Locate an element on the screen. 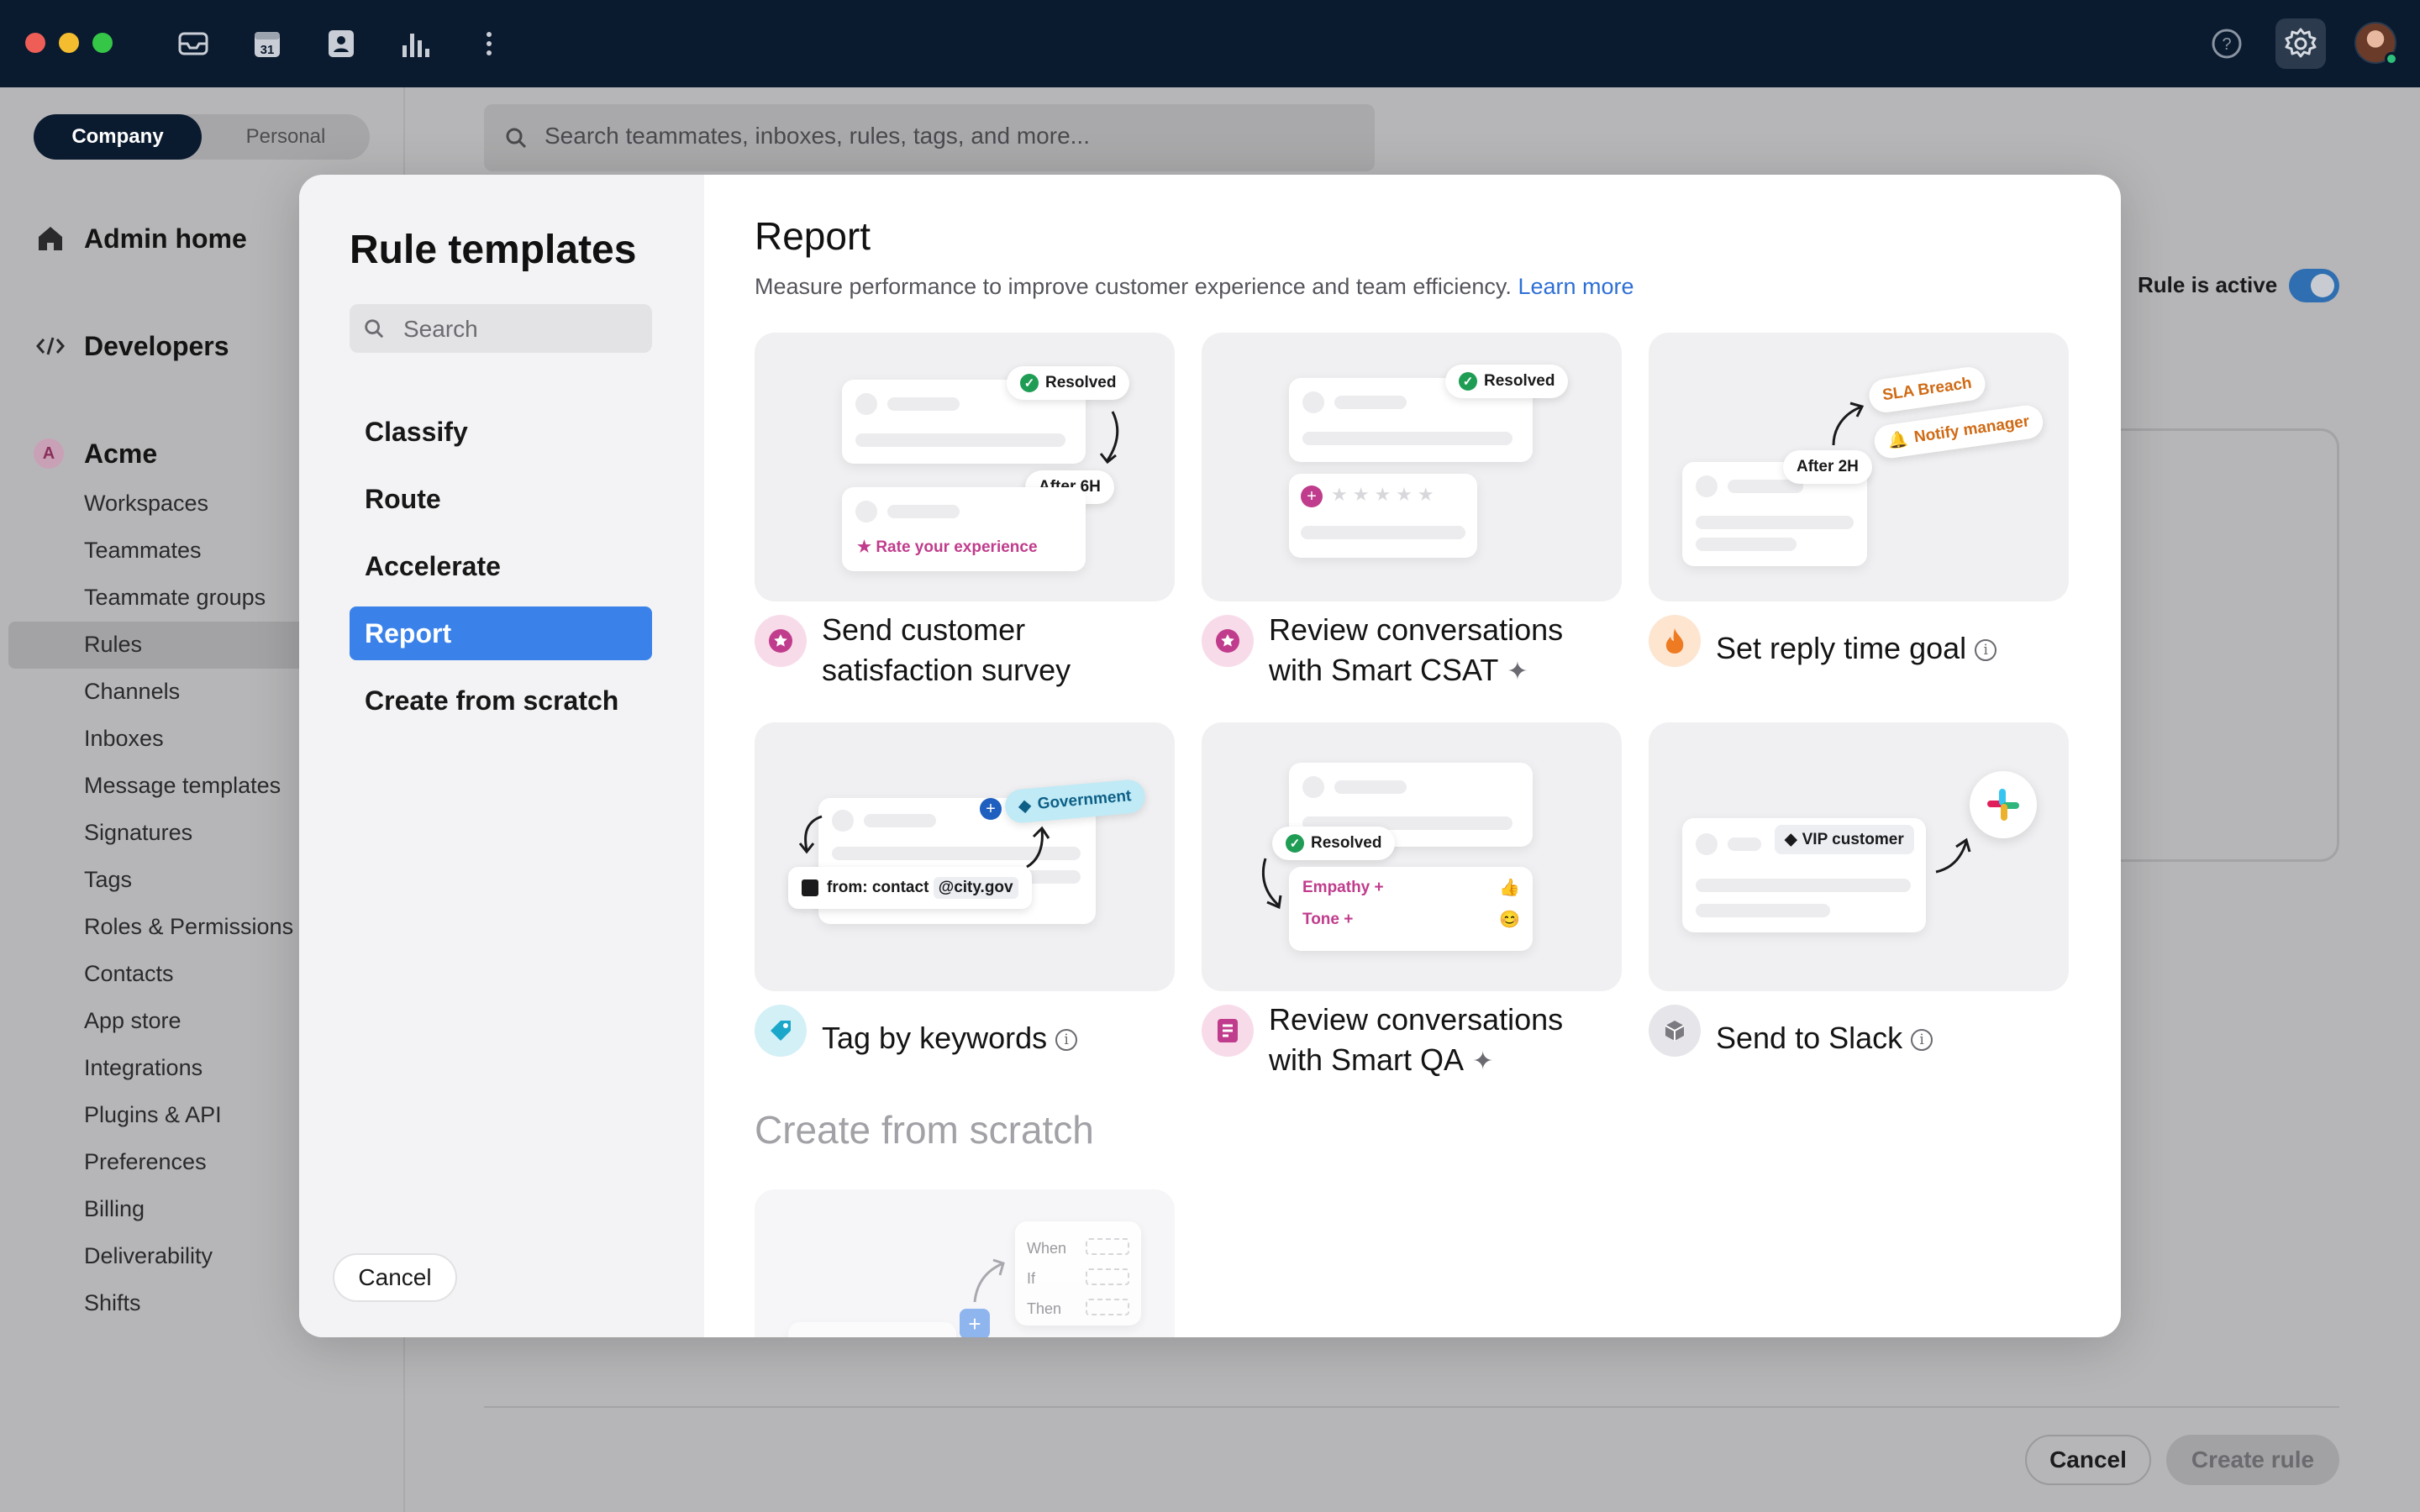 The width and height of the screenshot is (2420, 1512). rate-experience-label: ★ Rate your experience is located at coordinates (947, 547).